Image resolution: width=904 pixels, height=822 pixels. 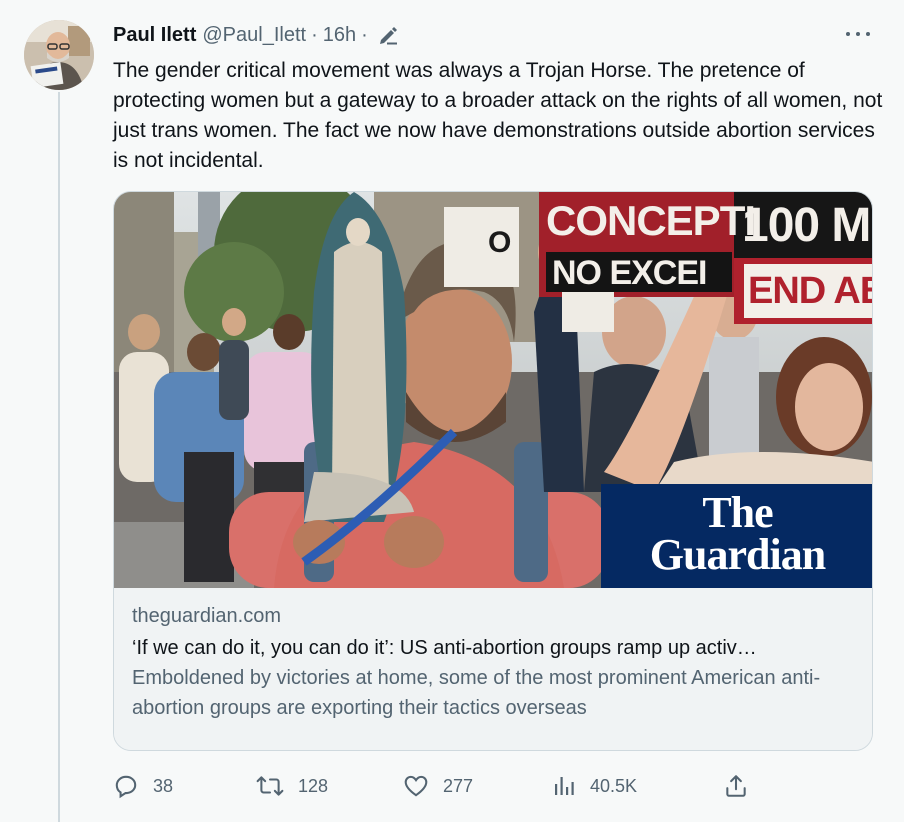 I want to click on reply-button: 38, so click(x=143, y=786).